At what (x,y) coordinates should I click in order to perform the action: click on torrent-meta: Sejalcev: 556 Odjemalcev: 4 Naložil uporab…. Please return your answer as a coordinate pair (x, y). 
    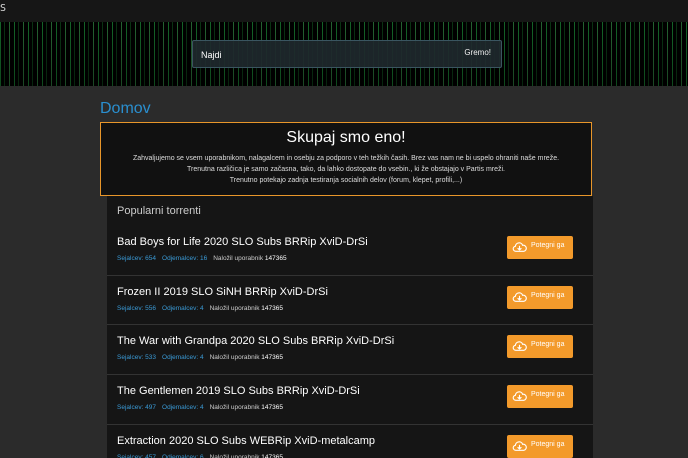
    Looking at the image, I should click on (200, 308).